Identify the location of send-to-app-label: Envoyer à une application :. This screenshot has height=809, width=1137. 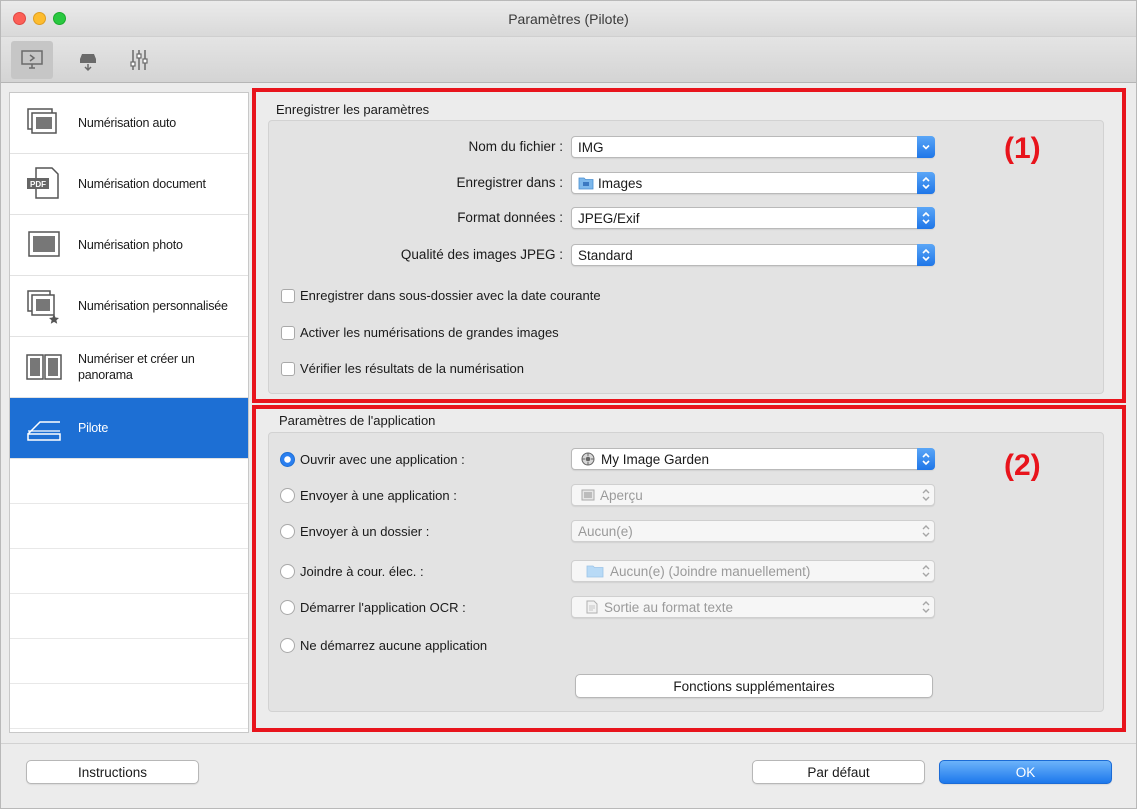
(378, 495).